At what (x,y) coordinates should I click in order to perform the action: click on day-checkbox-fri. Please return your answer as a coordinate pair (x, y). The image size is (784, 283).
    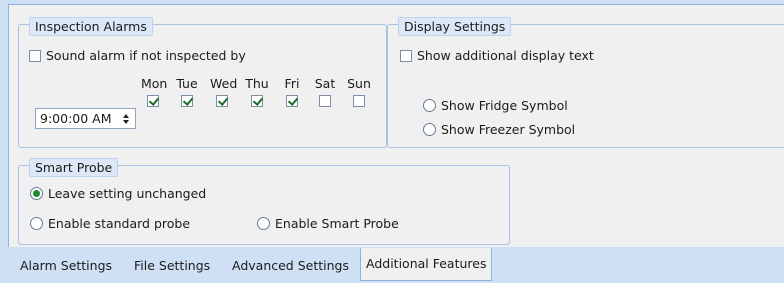
    Looking at the image, I should click on (292, 101).